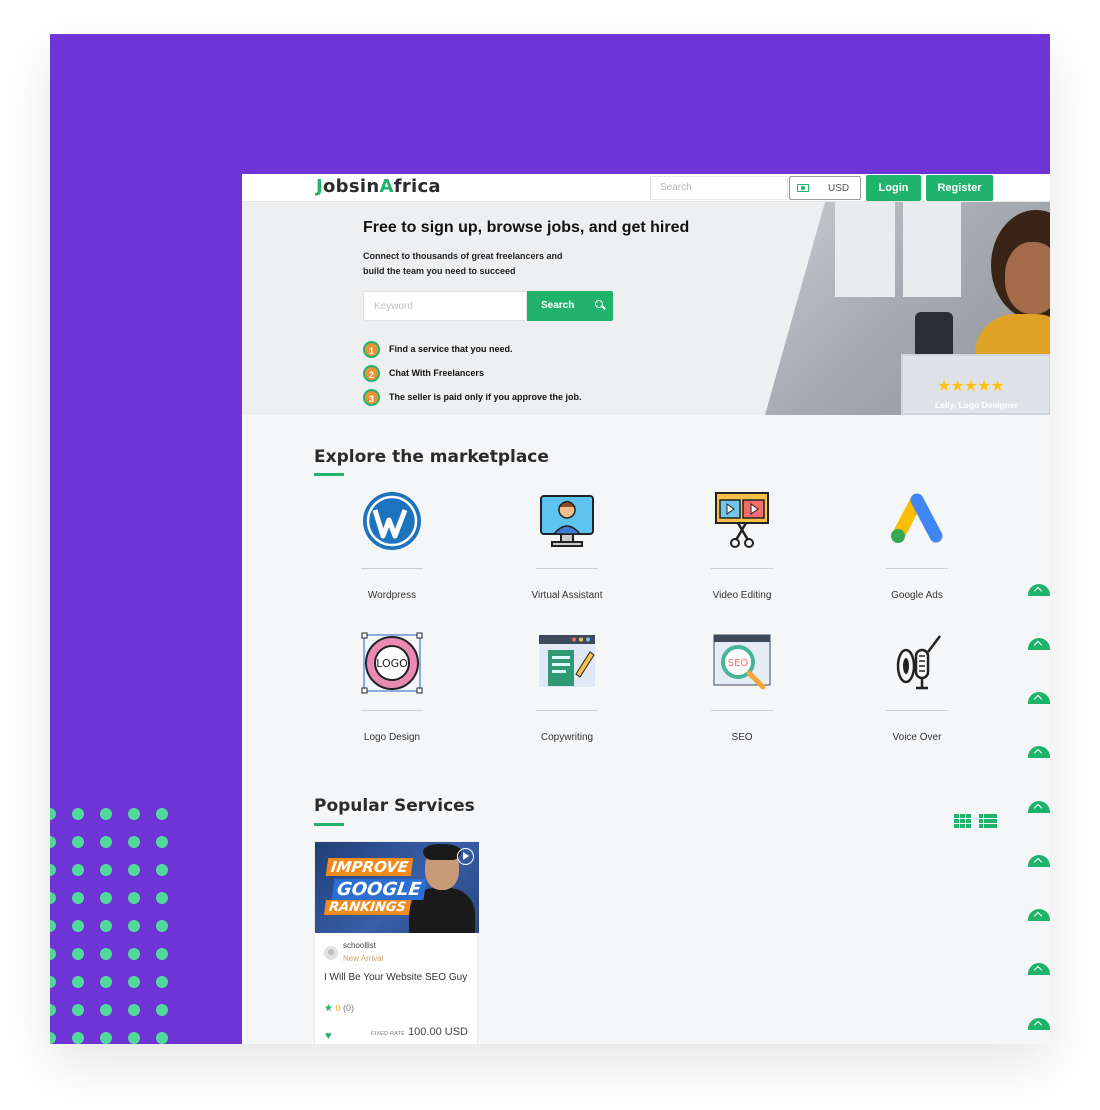 The width and height of the screenshot is (1100, 1110). What do you see at coordinates (839, 188) in the screenshot?
I see `currency-label: USD` at bounding box center [839, 188].